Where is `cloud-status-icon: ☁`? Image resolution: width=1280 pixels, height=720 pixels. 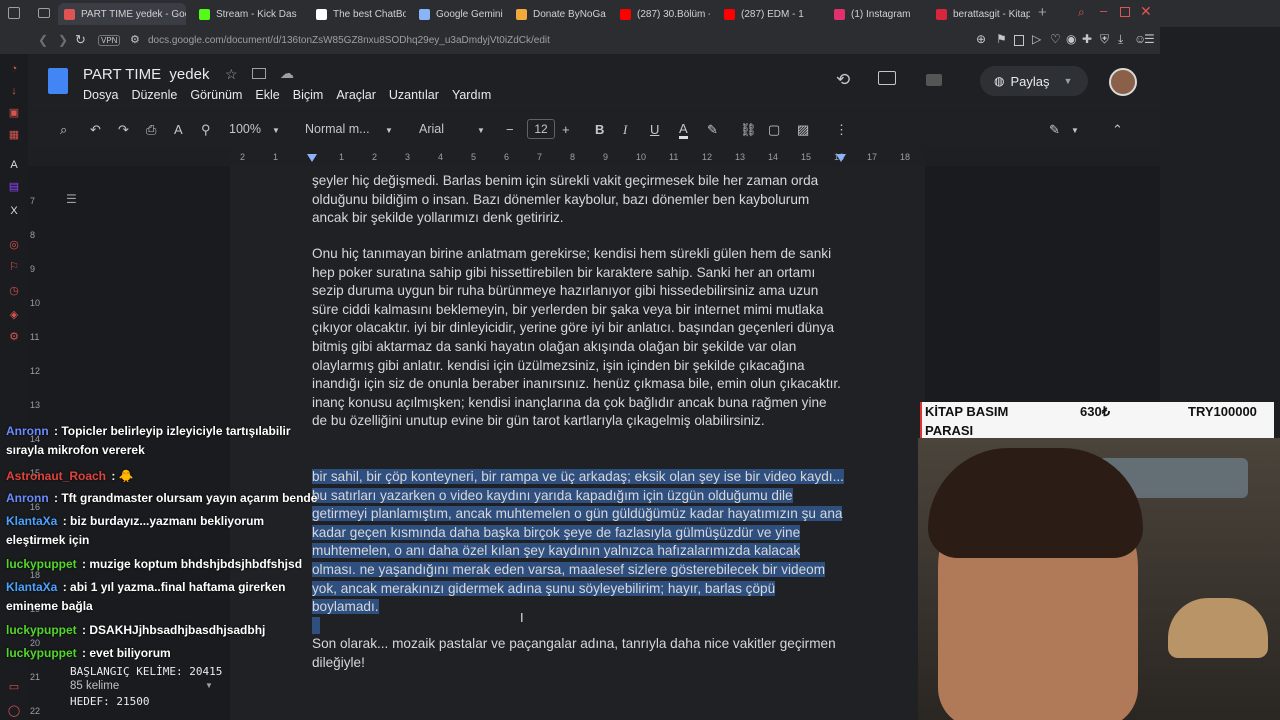
cloud-status-icon: ☁ is located at coordinates (287, 73).